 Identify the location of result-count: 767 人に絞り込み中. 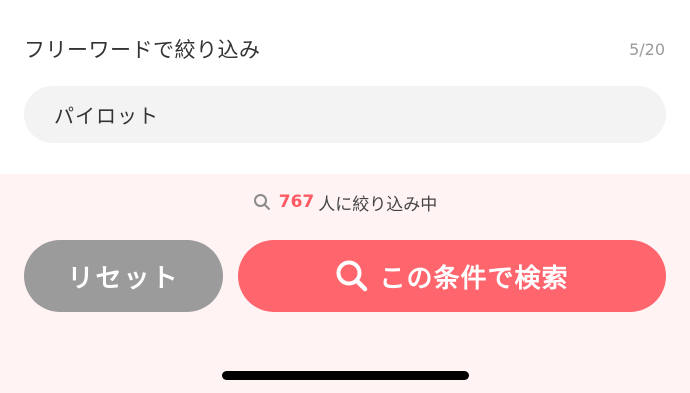
(345, 202).